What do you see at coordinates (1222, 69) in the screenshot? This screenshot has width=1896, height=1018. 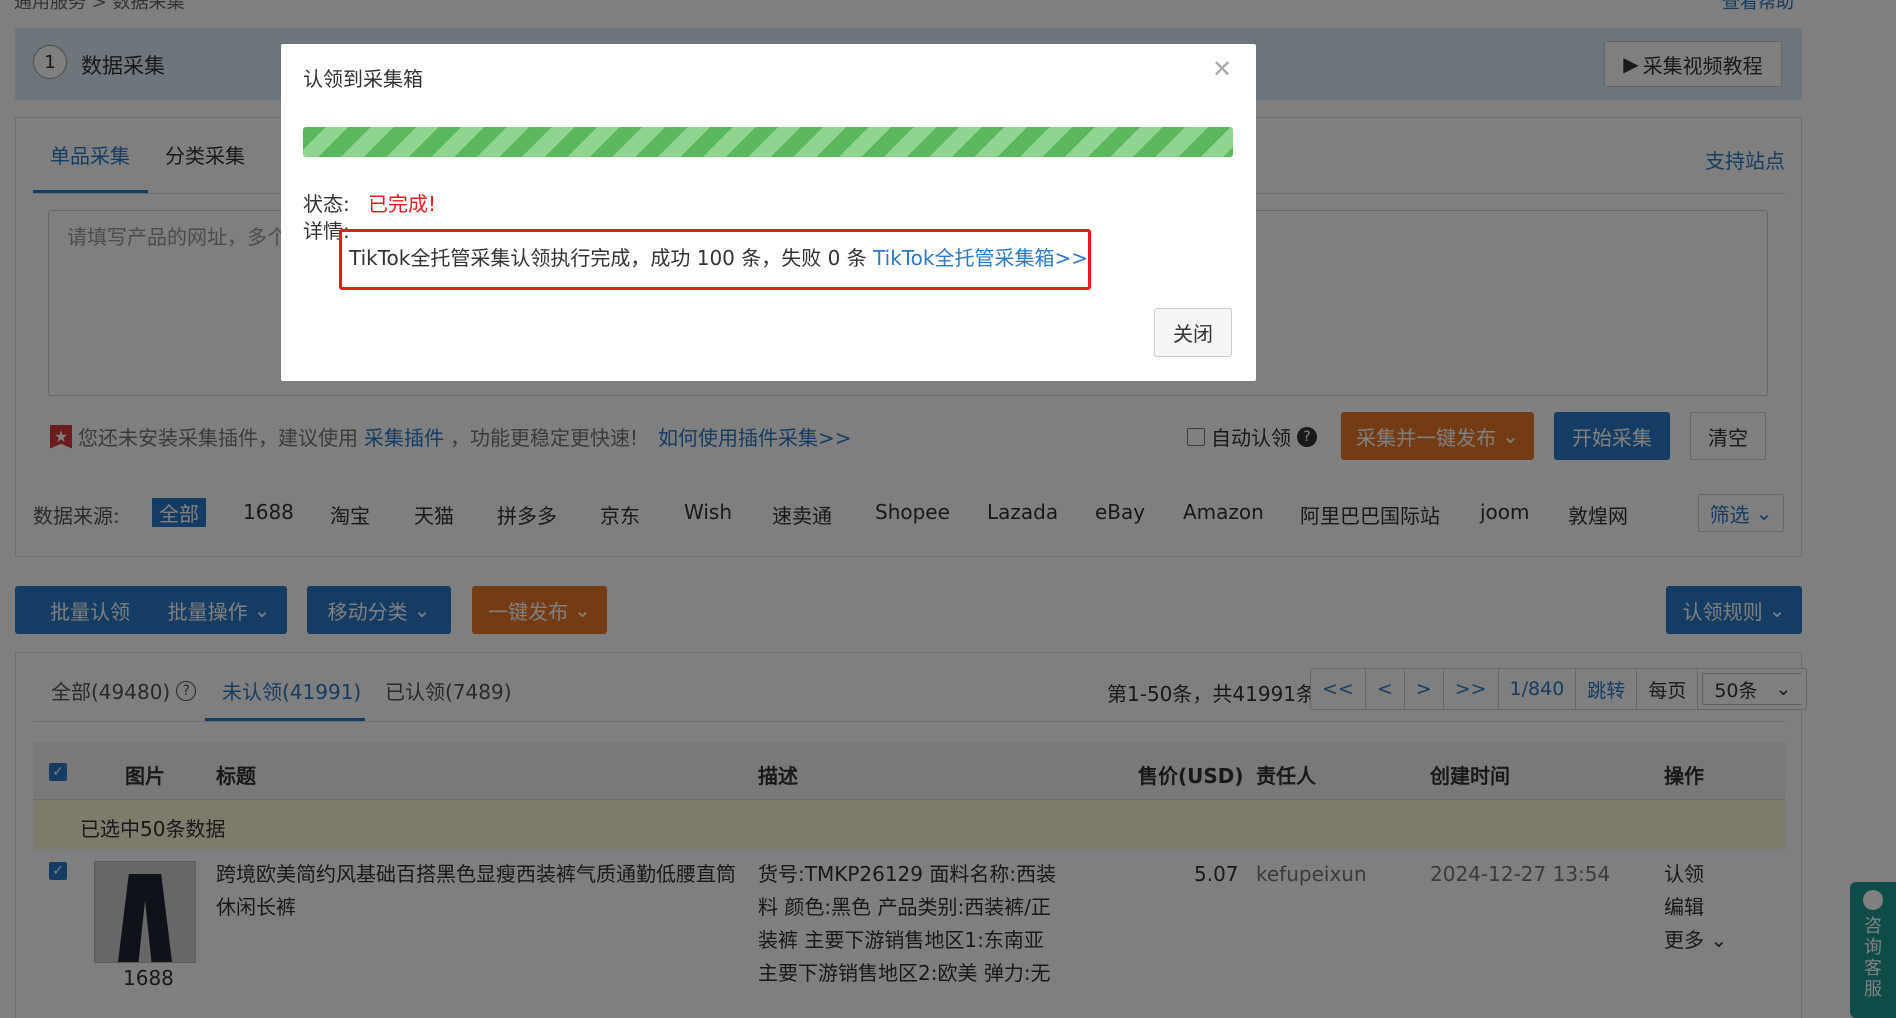 I see `close-icon: ✕` at bounding box center [1222, 69].